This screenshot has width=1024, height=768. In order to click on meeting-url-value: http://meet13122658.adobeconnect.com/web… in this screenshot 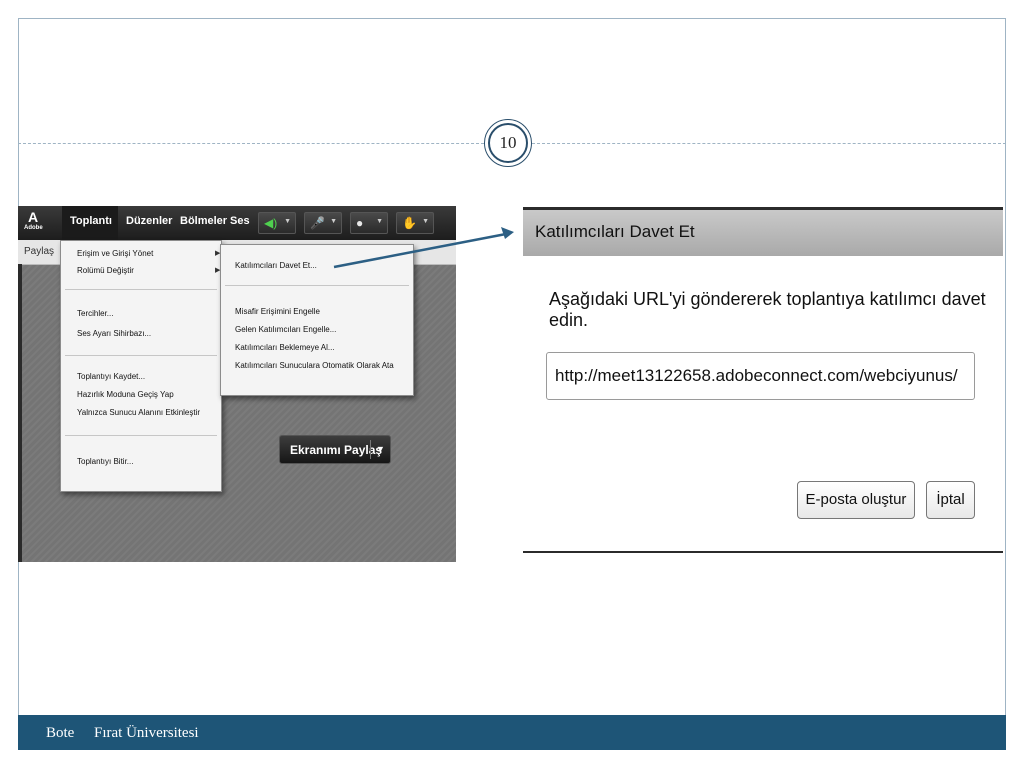, I will do `click(756, 375)`.